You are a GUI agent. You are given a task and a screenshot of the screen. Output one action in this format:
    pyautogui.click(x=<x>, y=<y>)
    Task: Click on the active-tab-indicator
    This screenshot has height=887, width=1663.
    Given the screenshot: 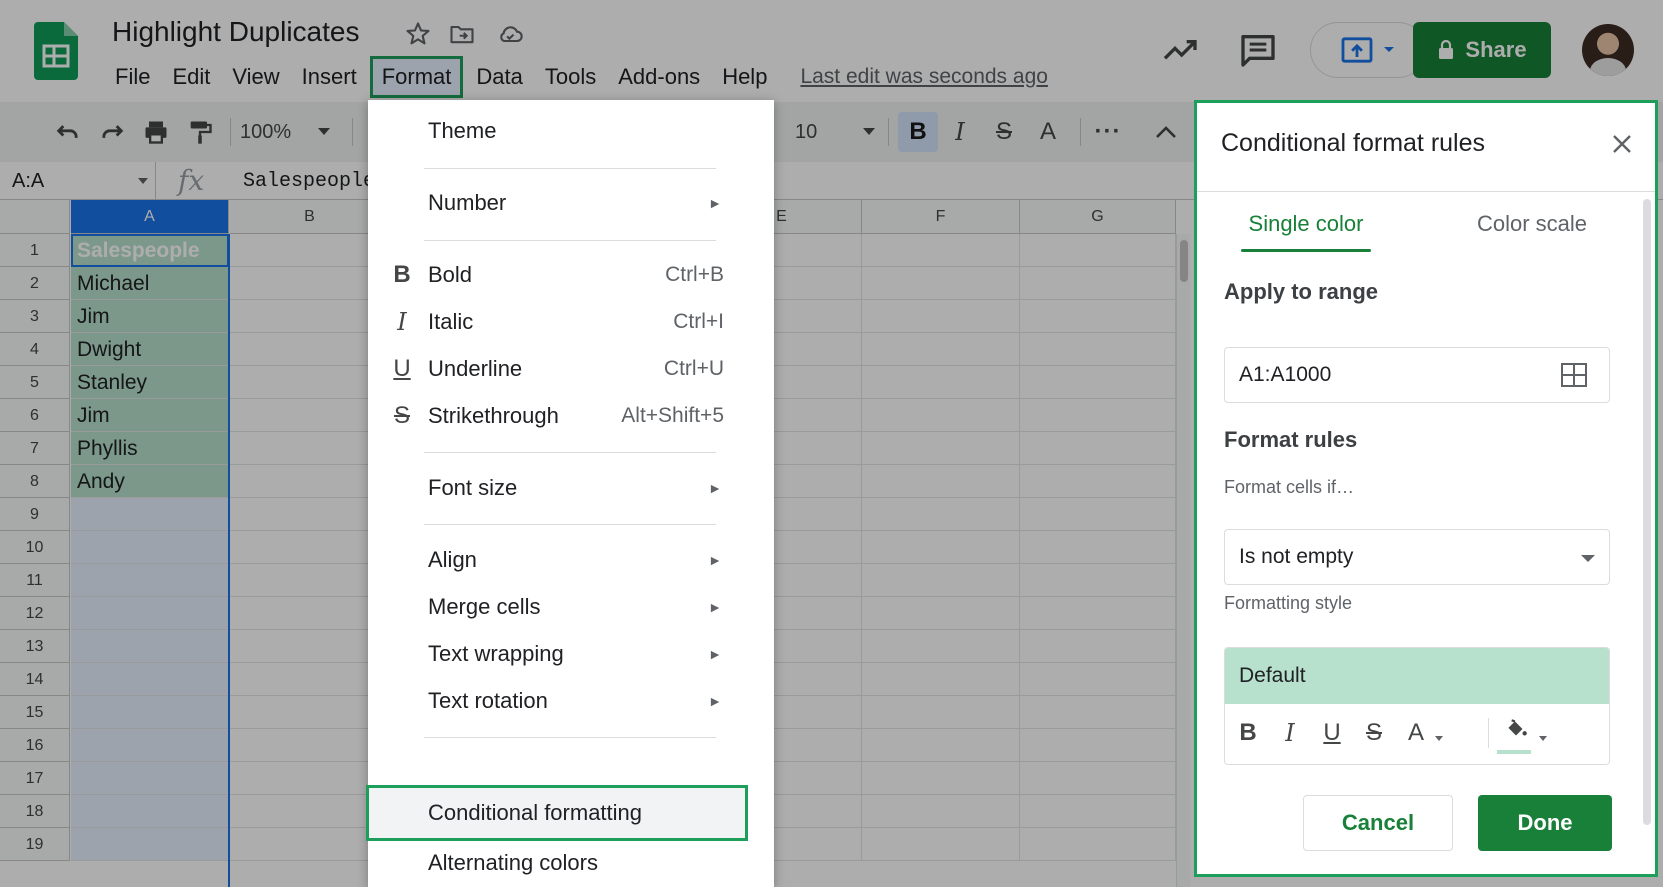 What is the action you would take?
    pyautogui.click(x=1306, y=250)
    